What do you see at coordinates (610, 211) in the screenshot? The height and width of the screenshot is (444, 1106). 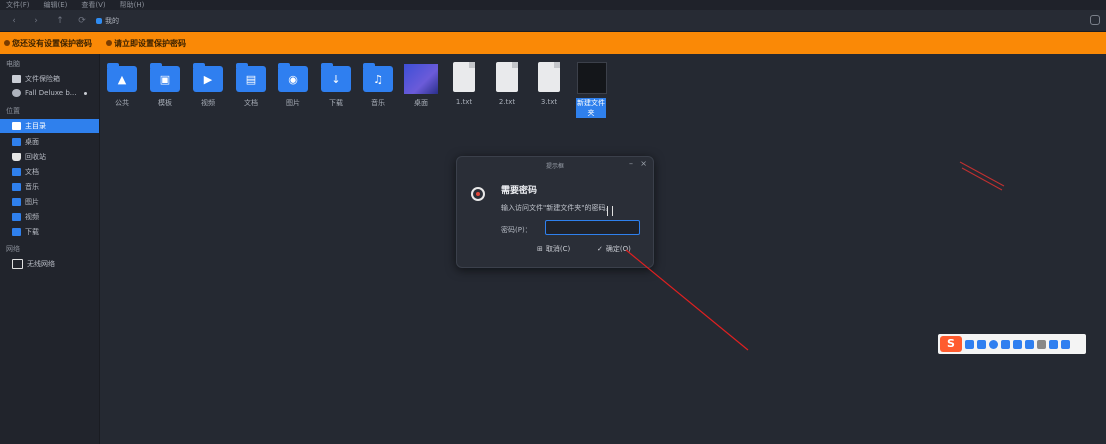 I see `text-cursor-icon` at bounding box center [610, 211].